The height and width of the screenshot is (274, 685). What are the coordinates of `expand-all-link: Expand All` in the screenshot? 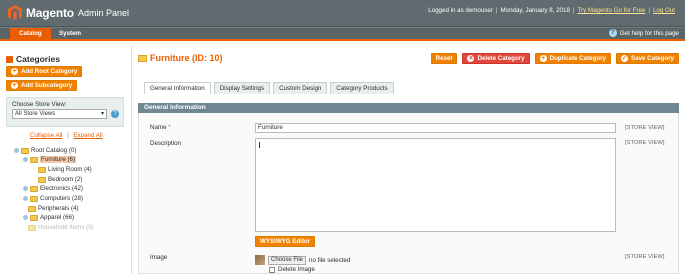 It's located at (87, 135).